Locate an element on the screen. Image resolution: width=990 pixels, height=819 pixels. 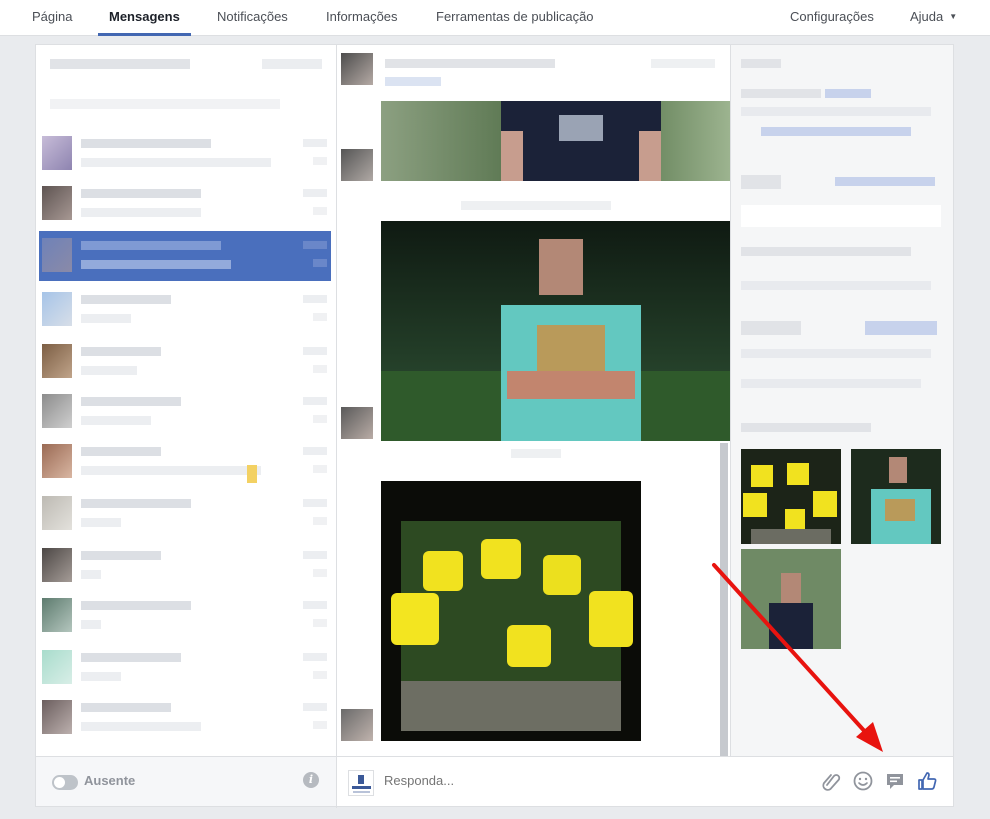
away-toggle is located at coordinates (65, 782).